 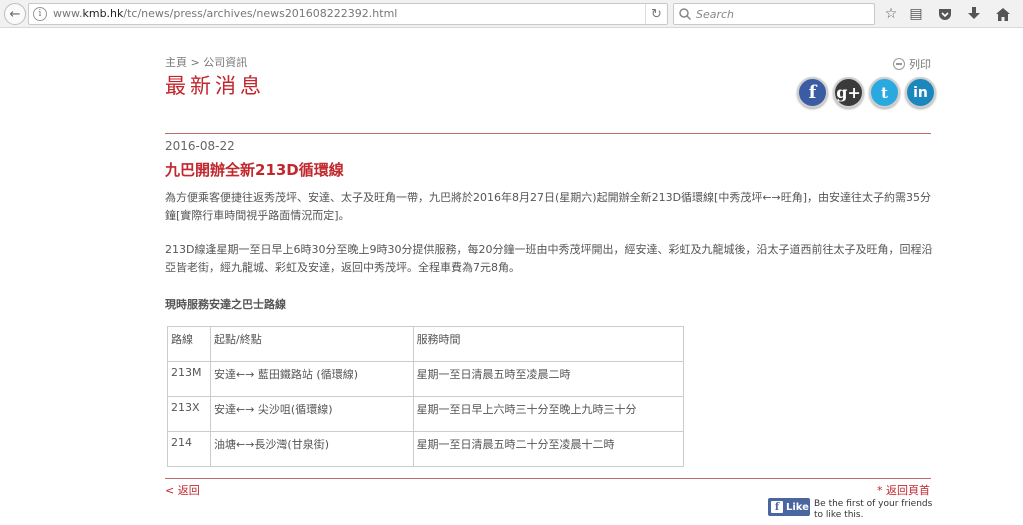 What do you see at coordinates (189, 449) in the screenshot?
I see `table-cell: 214` at bounding box center [189, 449].